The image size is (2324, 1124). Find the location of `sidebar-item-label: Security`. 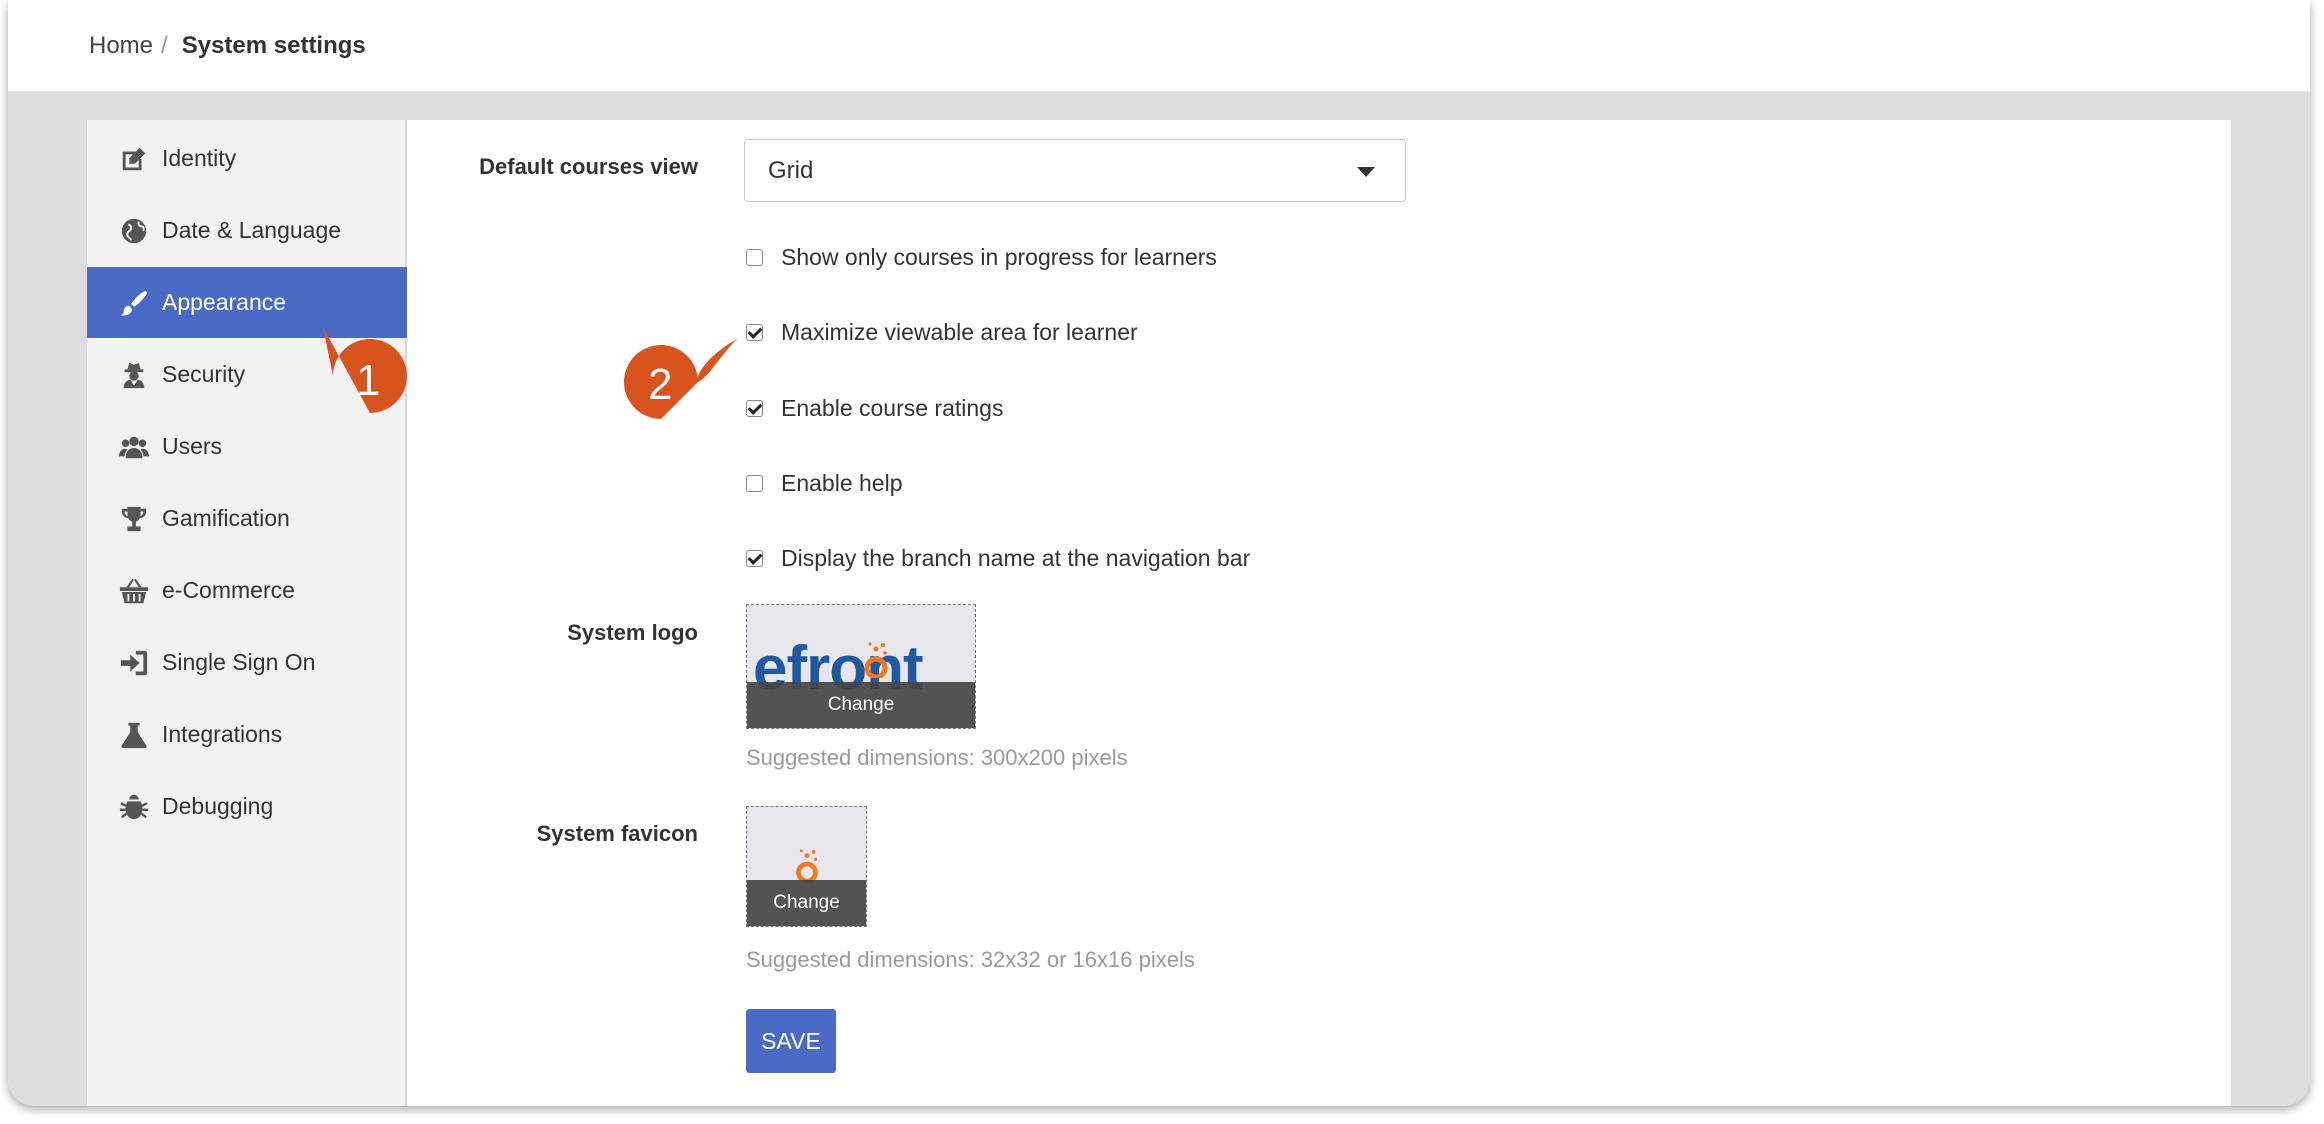

sidebar-item-label: Security is located at coordinates (204, 374).